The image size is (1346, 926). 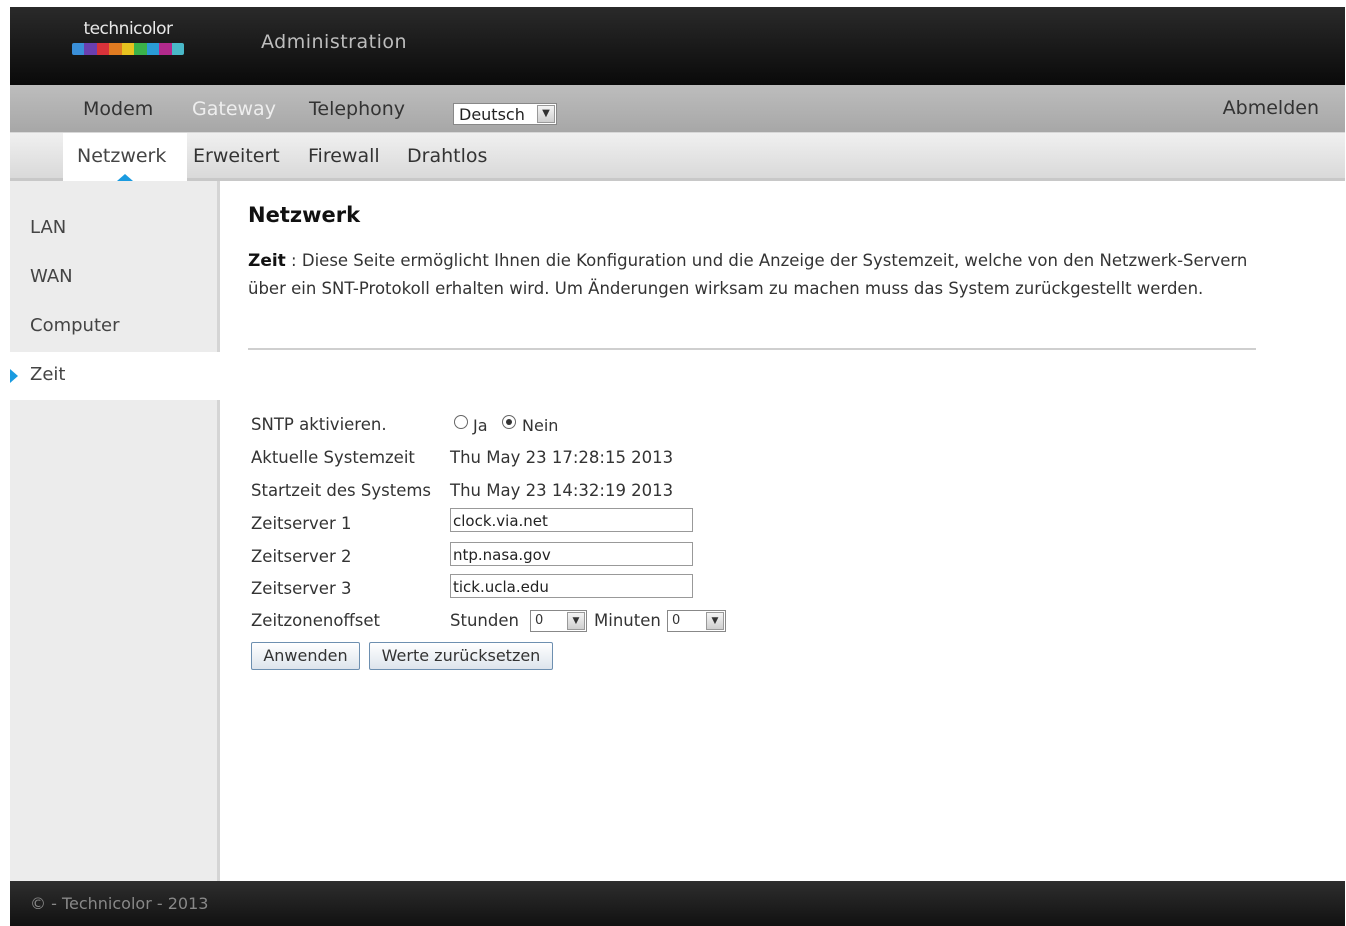 What do you see at coordinates (571, 520) in the screenshot?
I see `server1-input: clock.via.net` at bounding box center [571, 520].